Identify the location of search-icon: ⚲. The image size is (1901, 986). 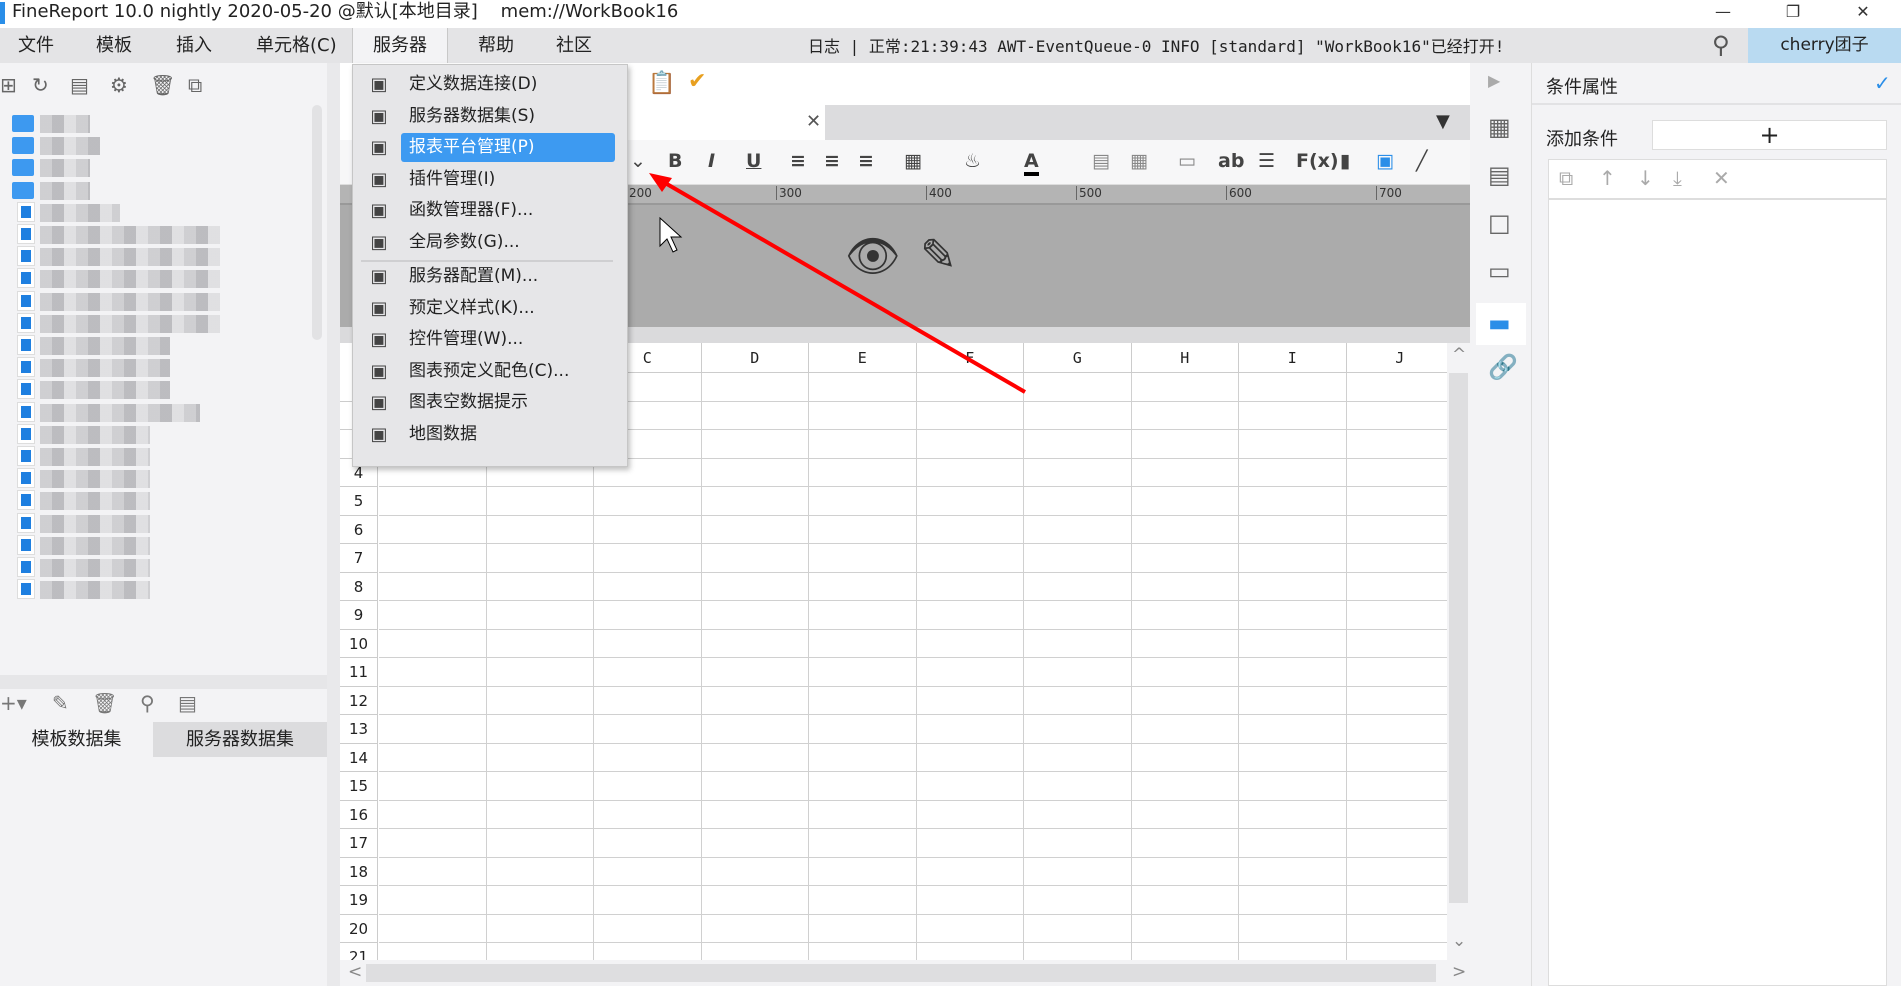
(1721, 45).